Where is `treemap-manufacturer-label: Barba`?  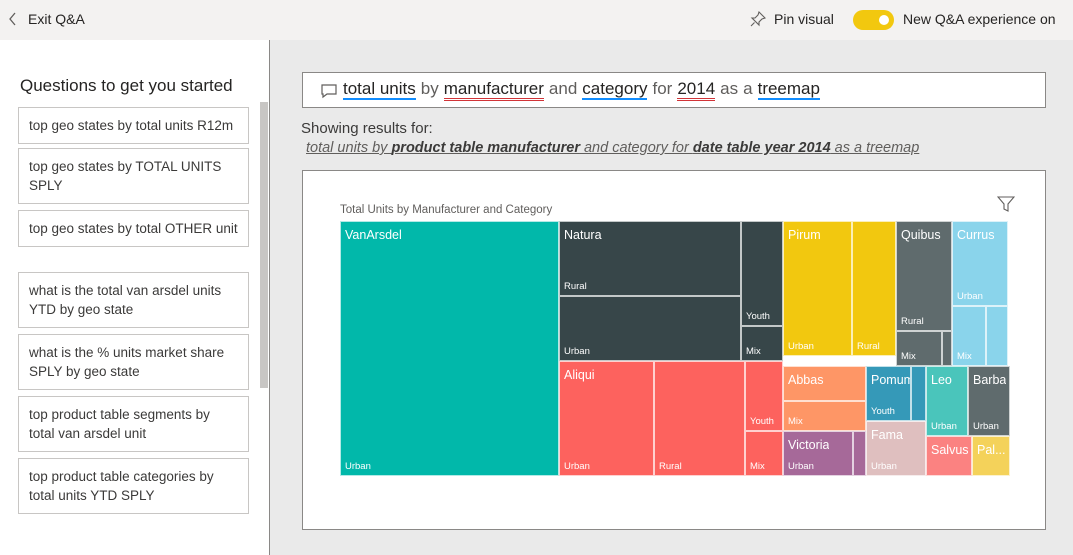
treemap-manufacturer-label: Barba is located at coordinates (990, 380).